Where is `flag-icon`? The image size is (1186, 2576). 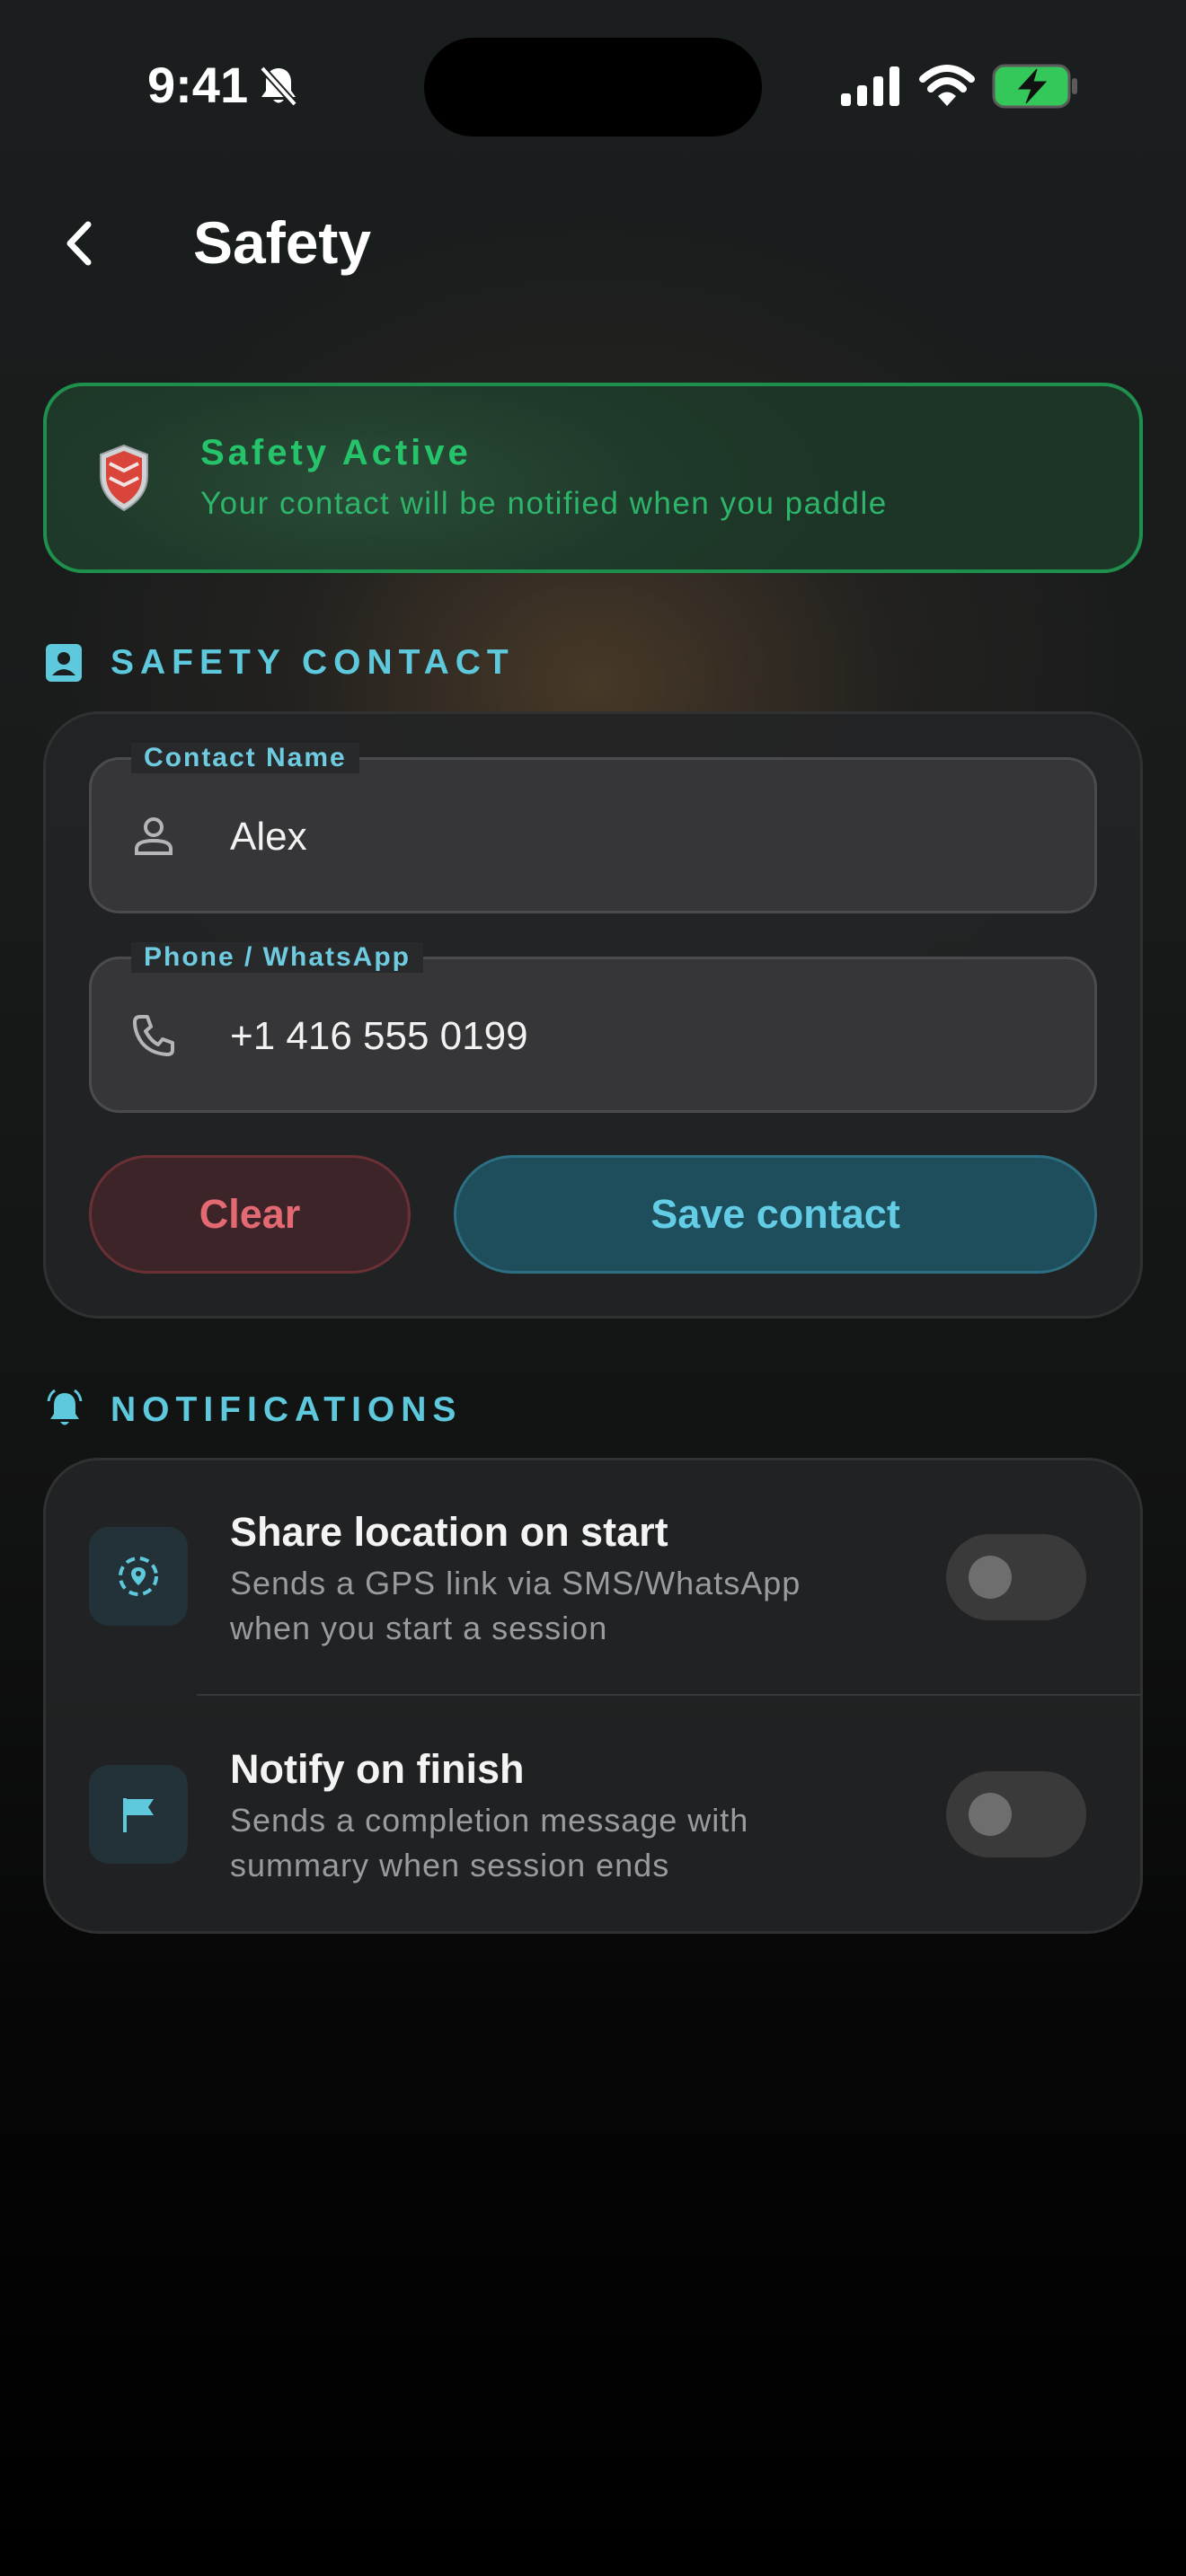
flag-icon is located at coordinates (138, 1815).